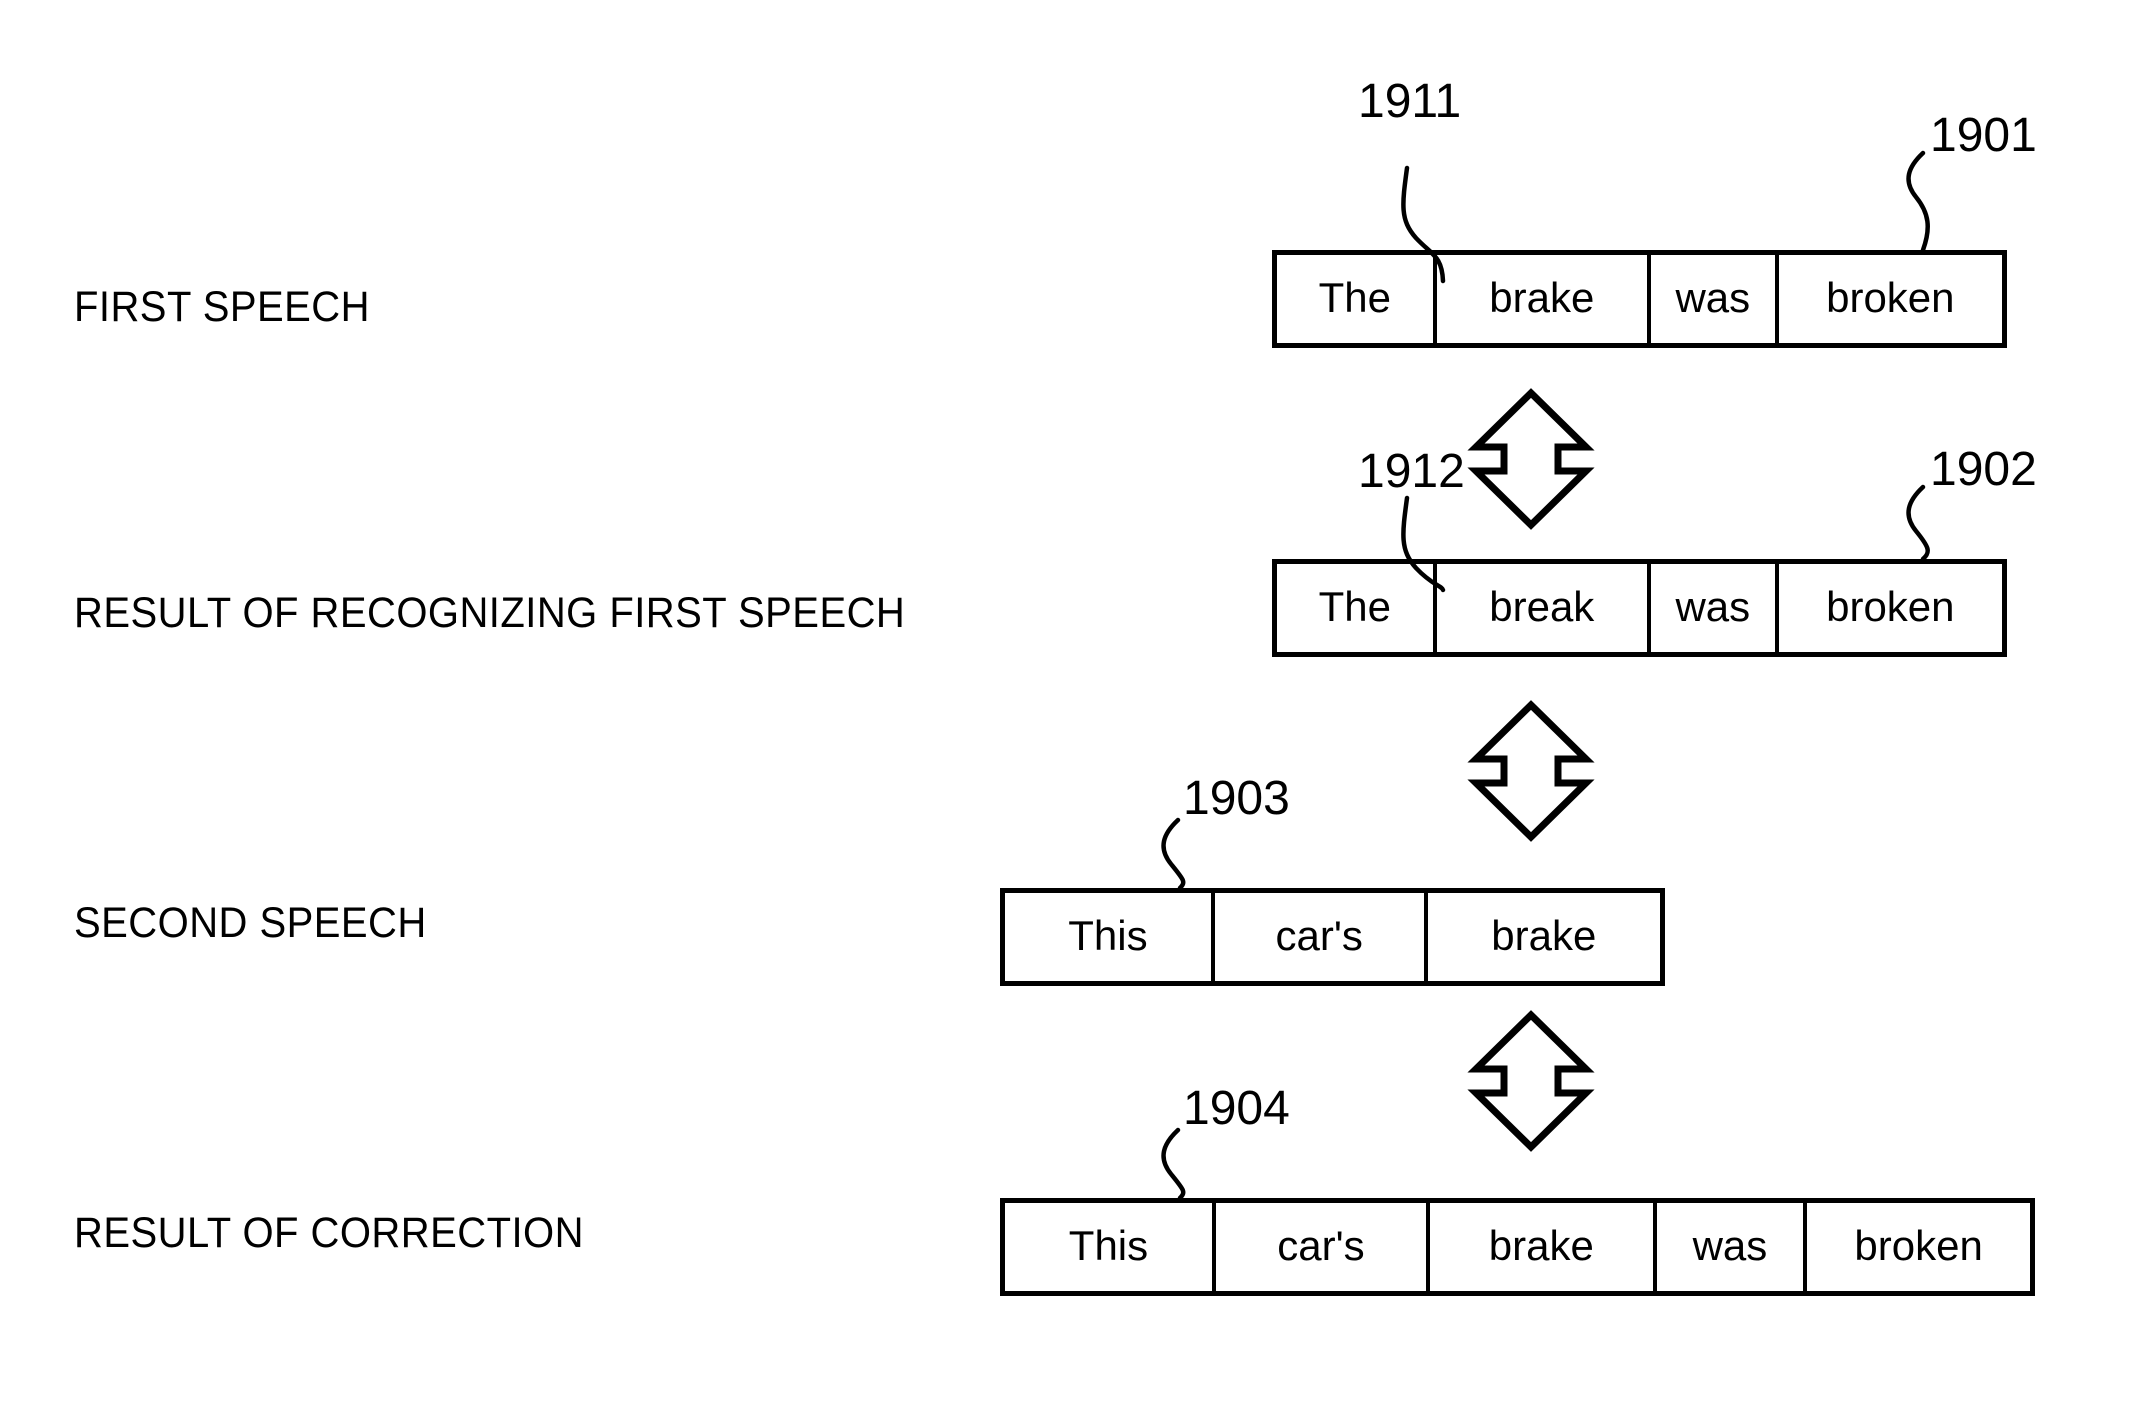 The height and width of the screenshot is (1402, 2139). Describe the element at coordinates (1918, 523) in the screenshot. I see `leader-line-1902` at that location.